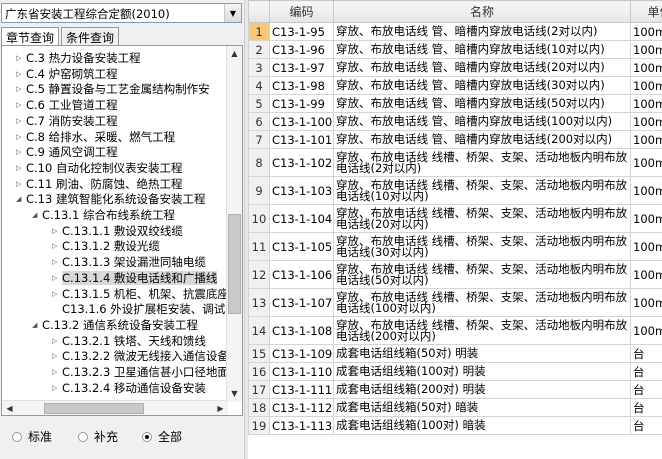 Image resolution: width=662 pixels, height=459 pixels. I want to click on code-cell: C13-1-105, so click(301, 246).